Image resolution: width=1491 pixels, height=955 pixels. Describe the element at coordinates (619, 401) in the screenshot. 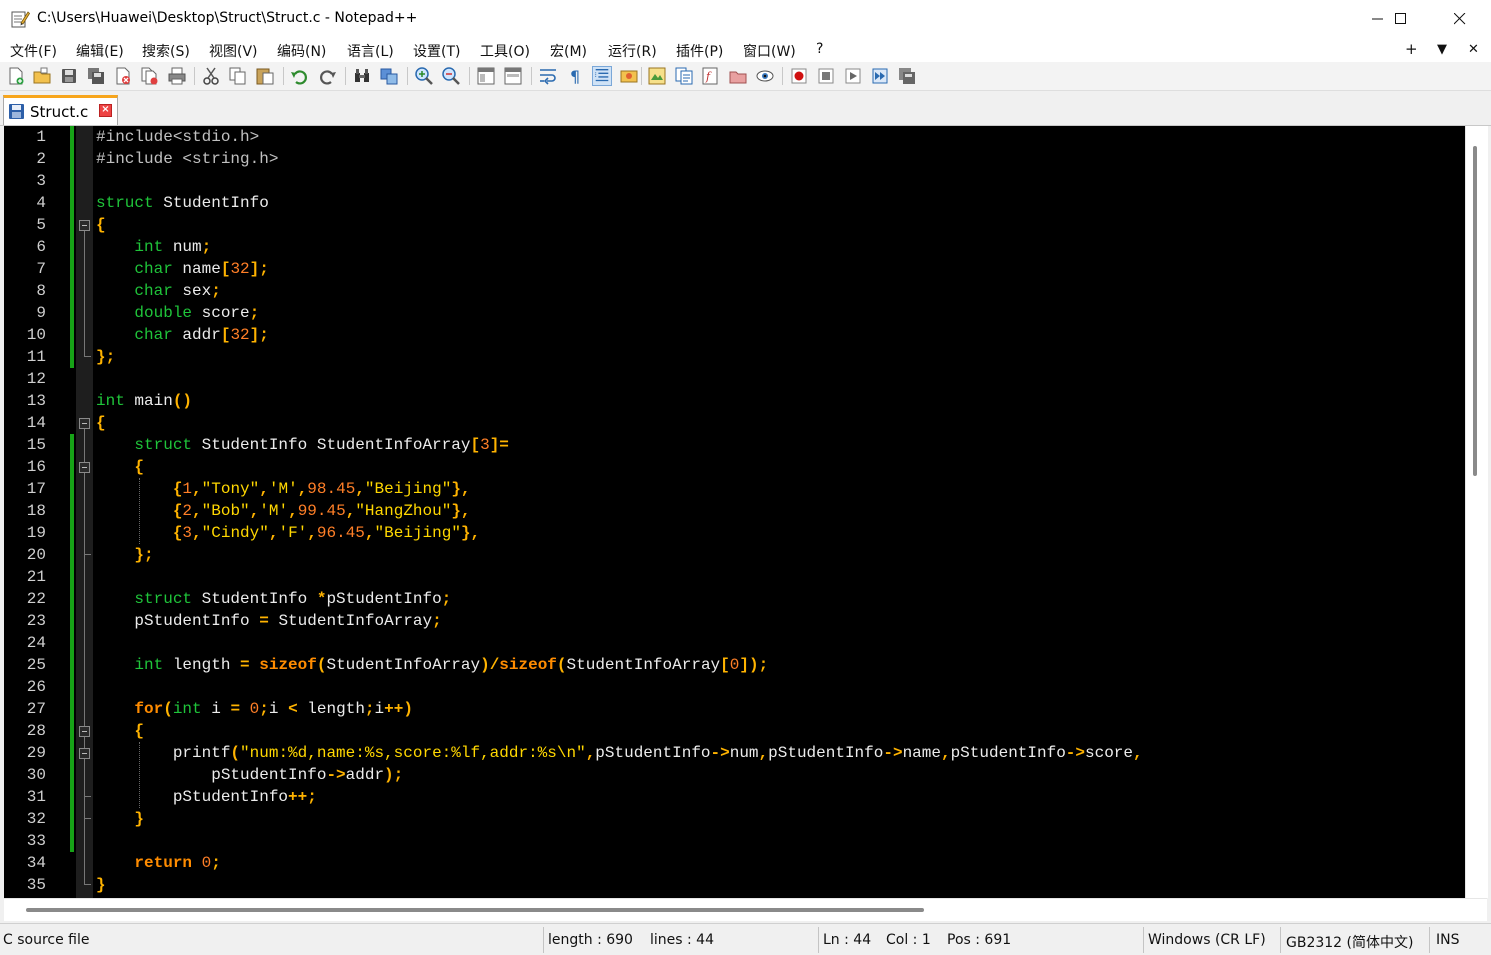

I see `code-line: int main()` at that location.